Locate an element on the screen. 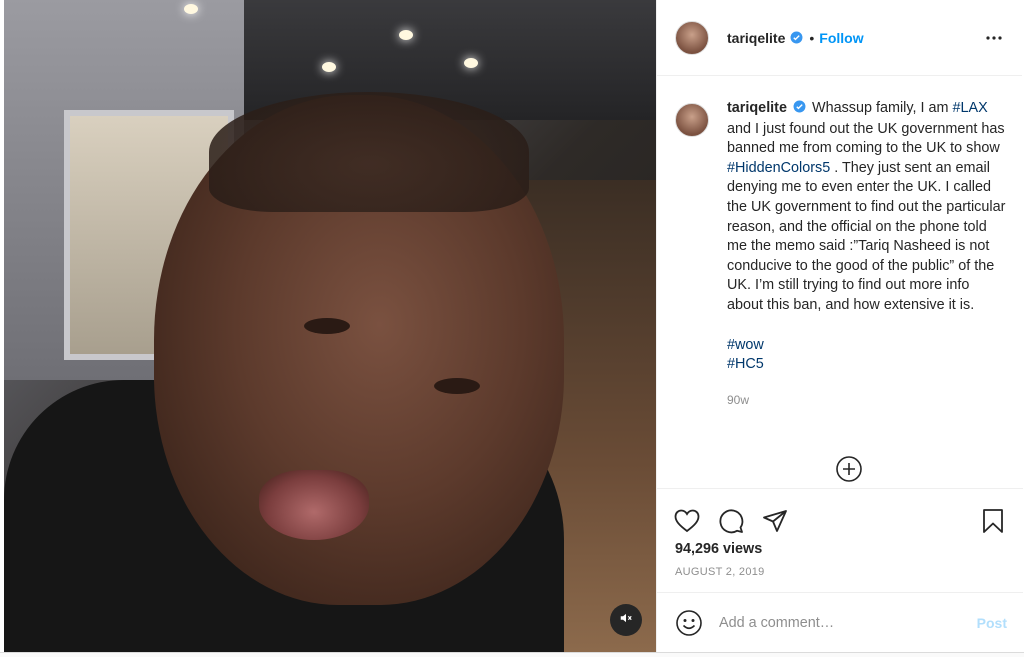  mute-icon is located at coordinates (626, 620).